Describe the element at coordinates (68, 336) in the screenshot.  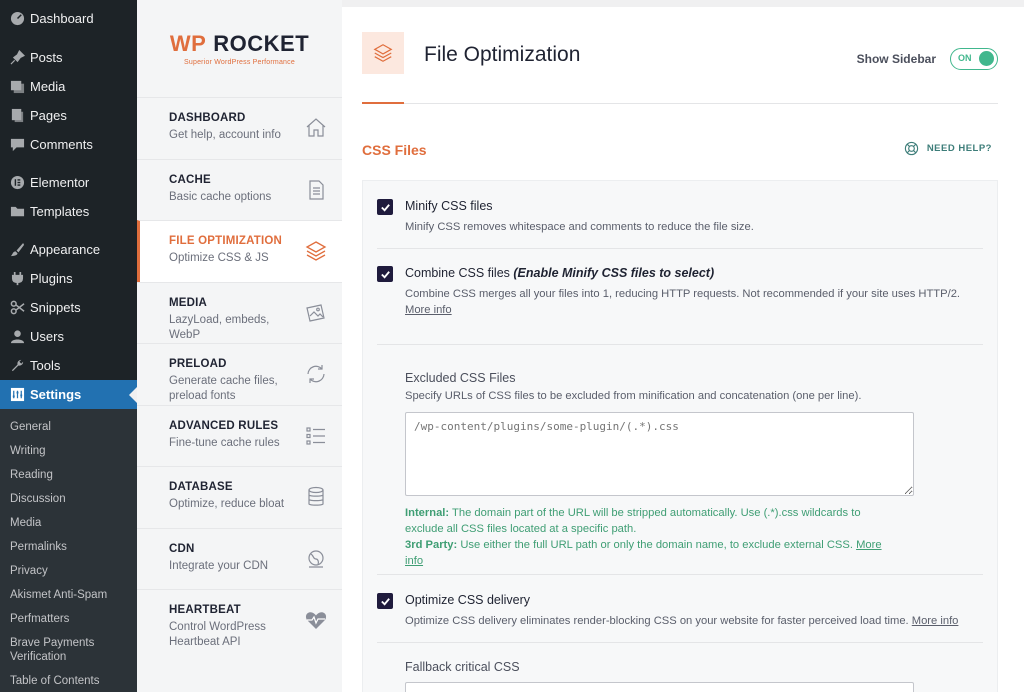
I see `wp-menu-users: Users` at that location.